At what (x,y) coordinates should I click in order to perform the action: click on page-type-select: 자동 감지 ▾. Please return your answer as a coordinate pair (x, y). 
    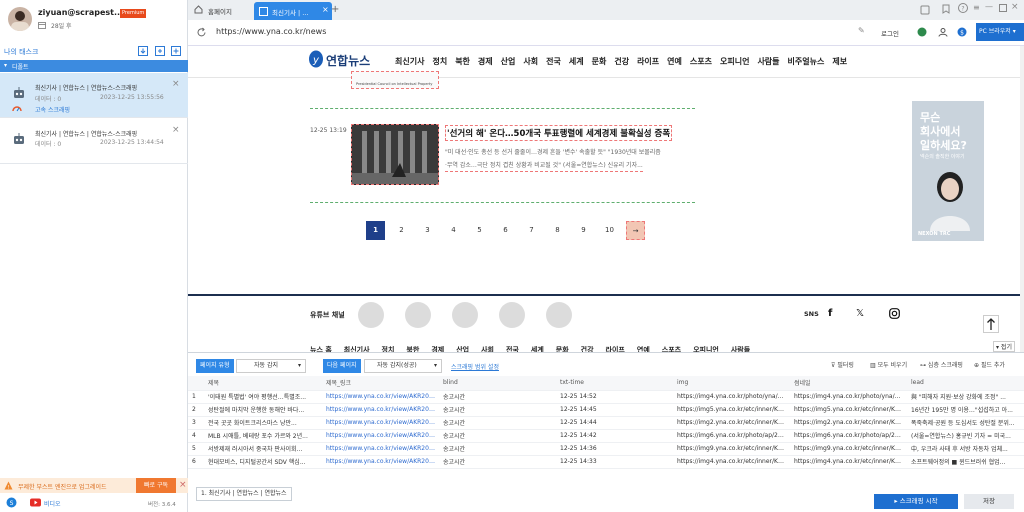
    Looking at the image, I should click on (271, 366).